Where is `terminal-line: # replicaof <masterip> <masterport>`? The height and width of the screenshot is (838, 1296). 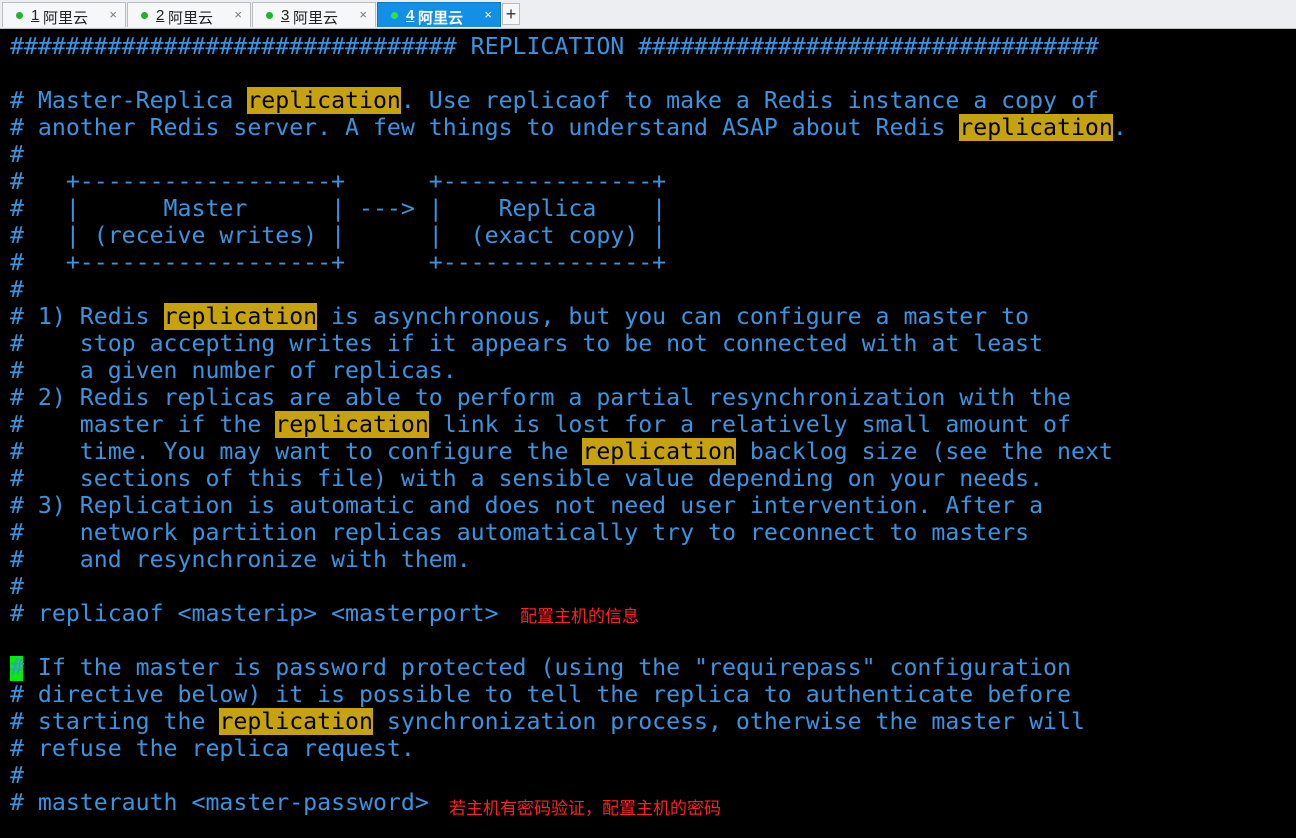 terminal-line: # replicaof <masterip> <masterport> is located at coordinates (254, 613).